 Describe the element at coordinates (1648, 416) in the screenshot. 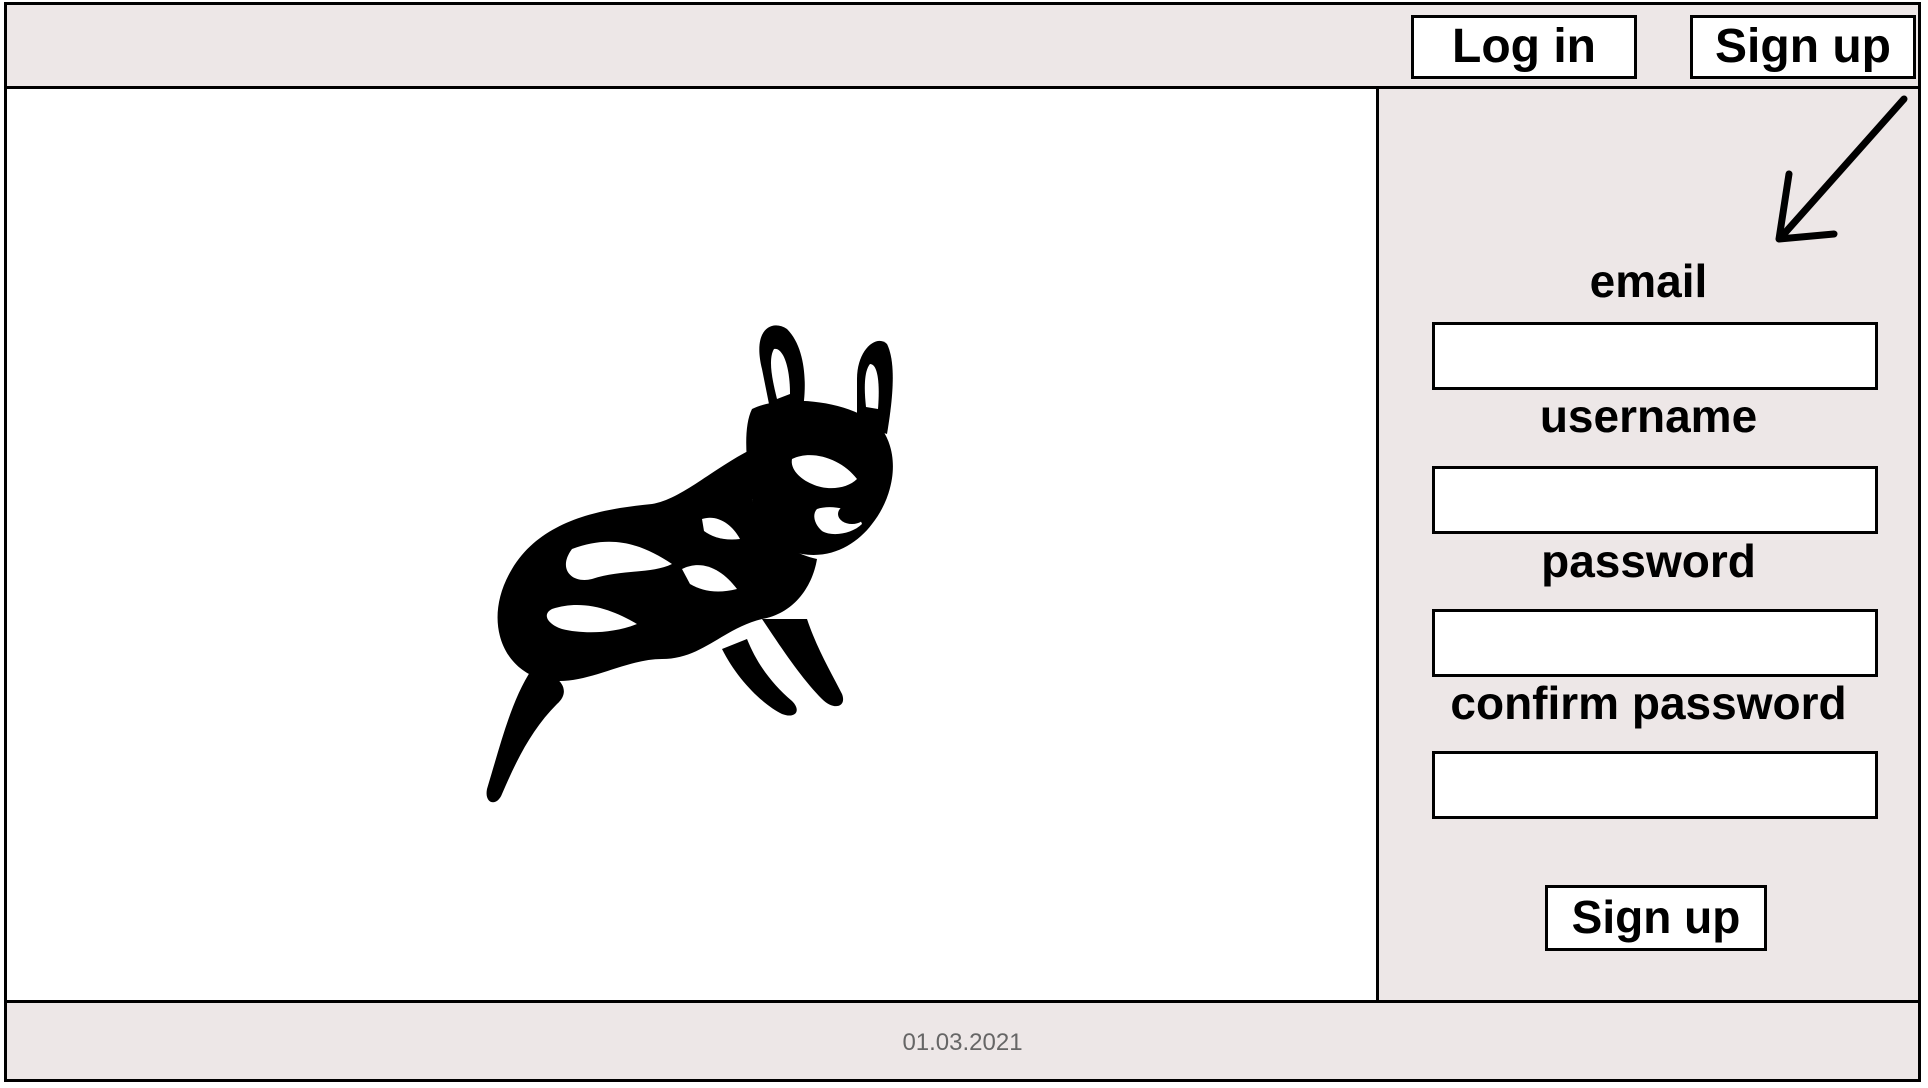

I see `username-label: username` at that location.